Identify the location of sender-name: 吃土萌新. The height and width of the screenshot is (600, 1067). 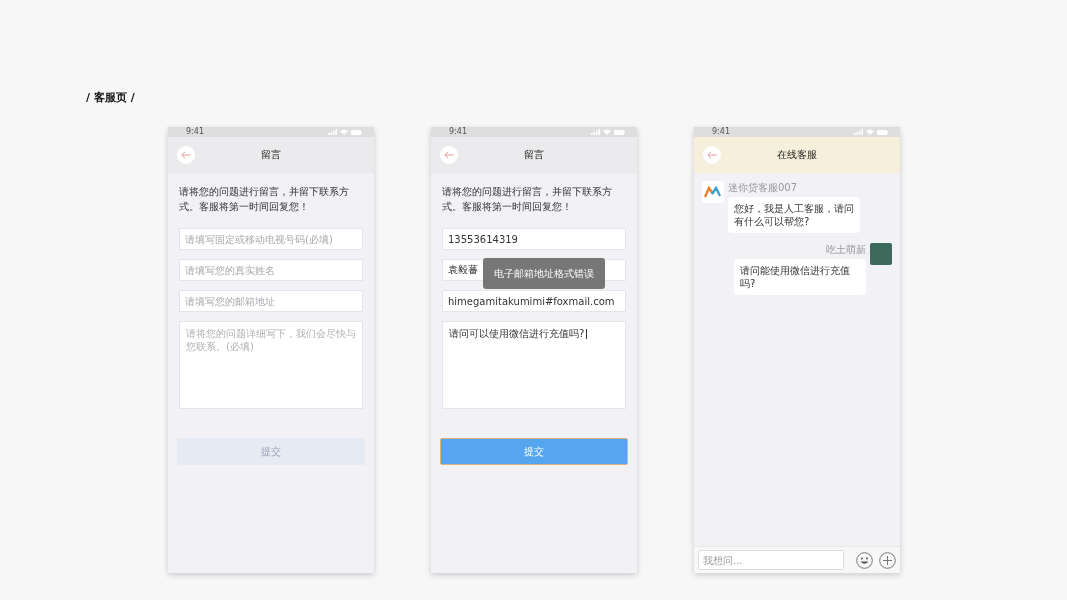
(846, 250).